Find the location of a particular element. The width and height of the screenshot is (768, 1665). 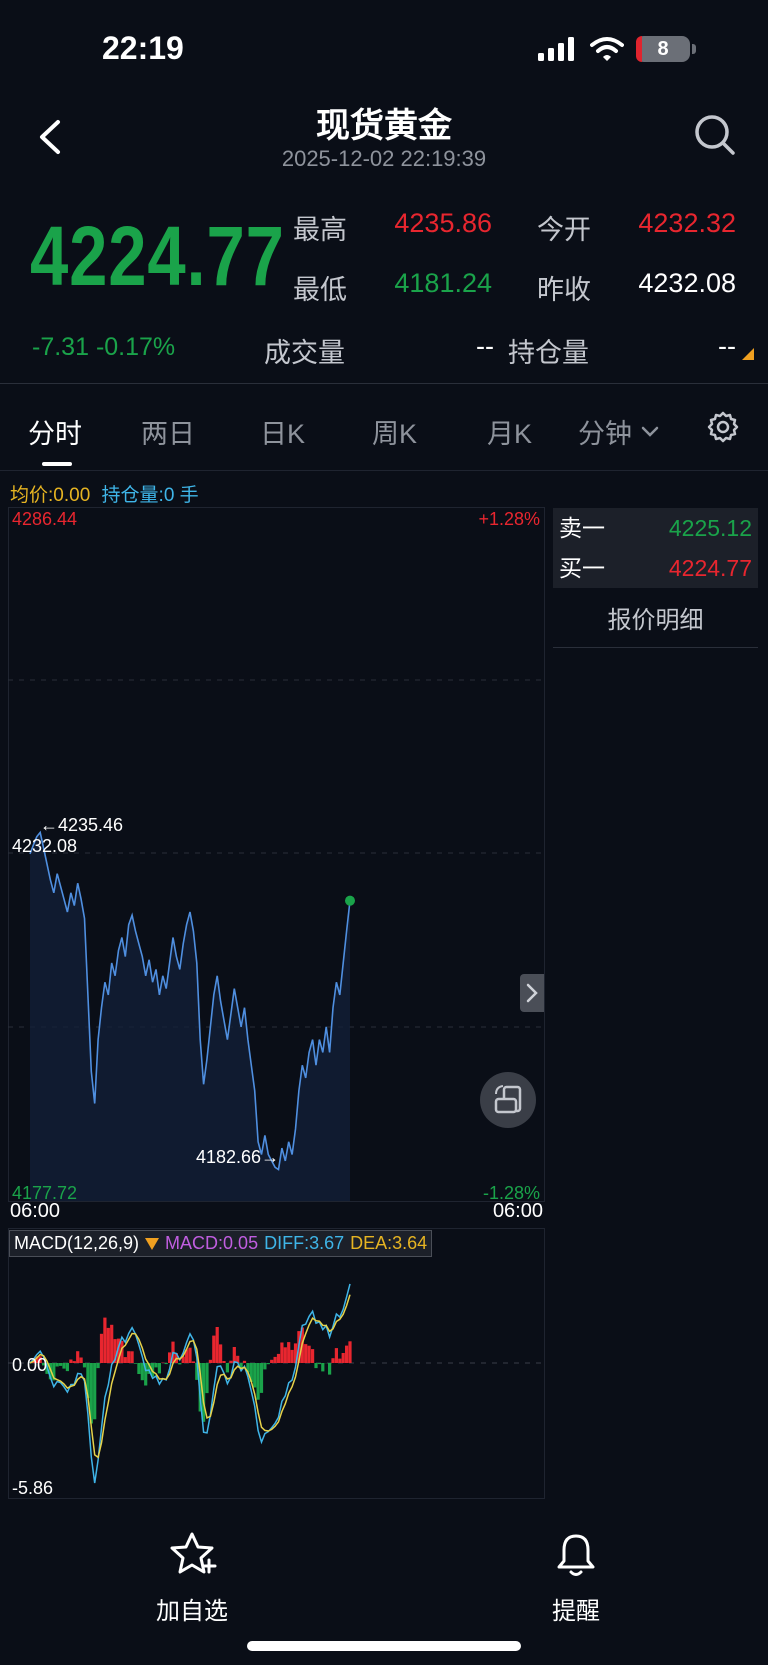

chevron-right-icon is located at coordinates (532, 993).